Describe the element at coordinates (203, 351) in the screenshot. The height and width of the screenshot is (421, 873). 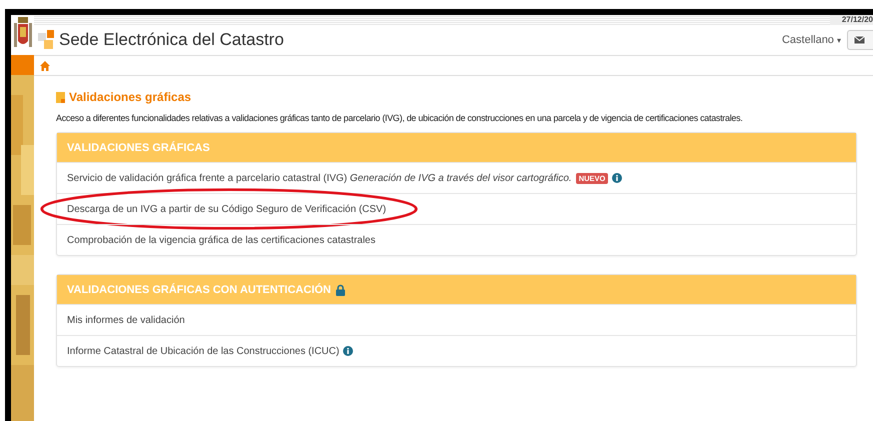
I see `service-link: Informe Catastral de Ubicación de las Construcciones (ICUC)` at that location.